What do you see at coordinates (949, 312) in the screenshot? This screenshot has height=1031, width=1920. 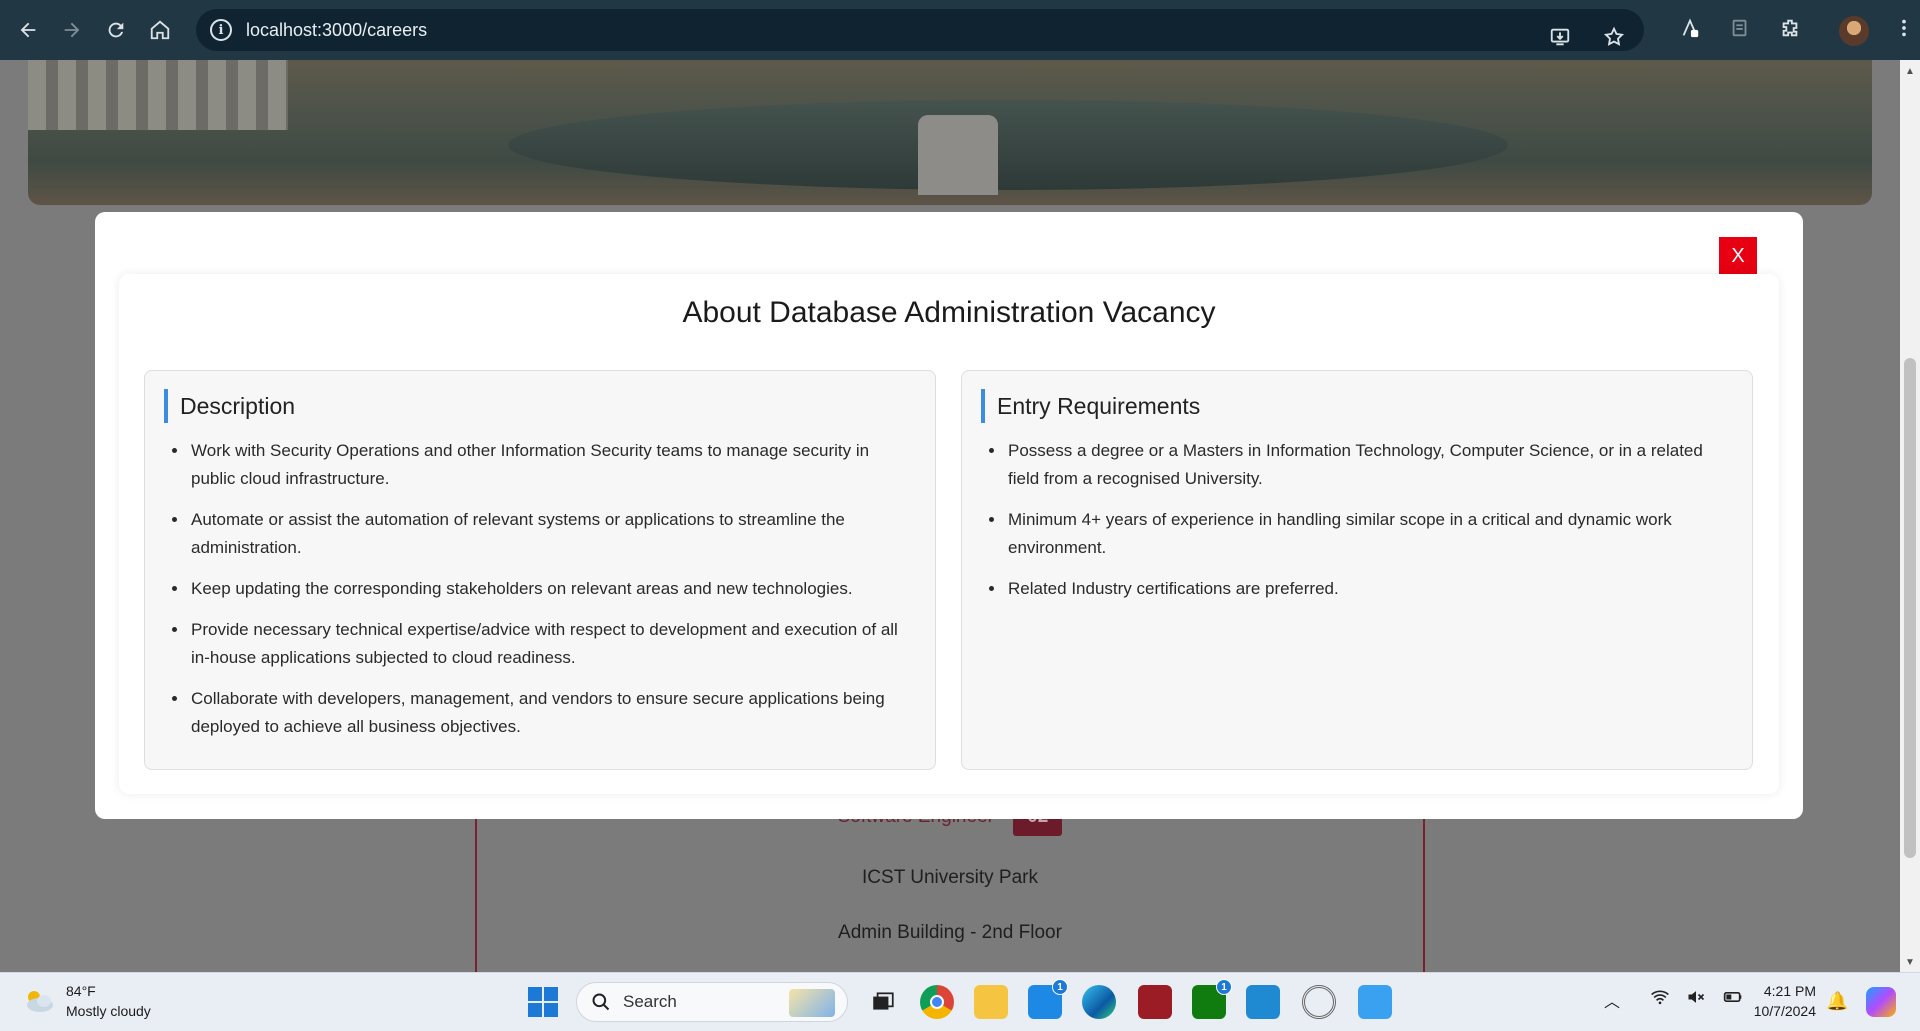 I see `modal-title: About Database Administration Vacancy` at bounding box center [949, 312].